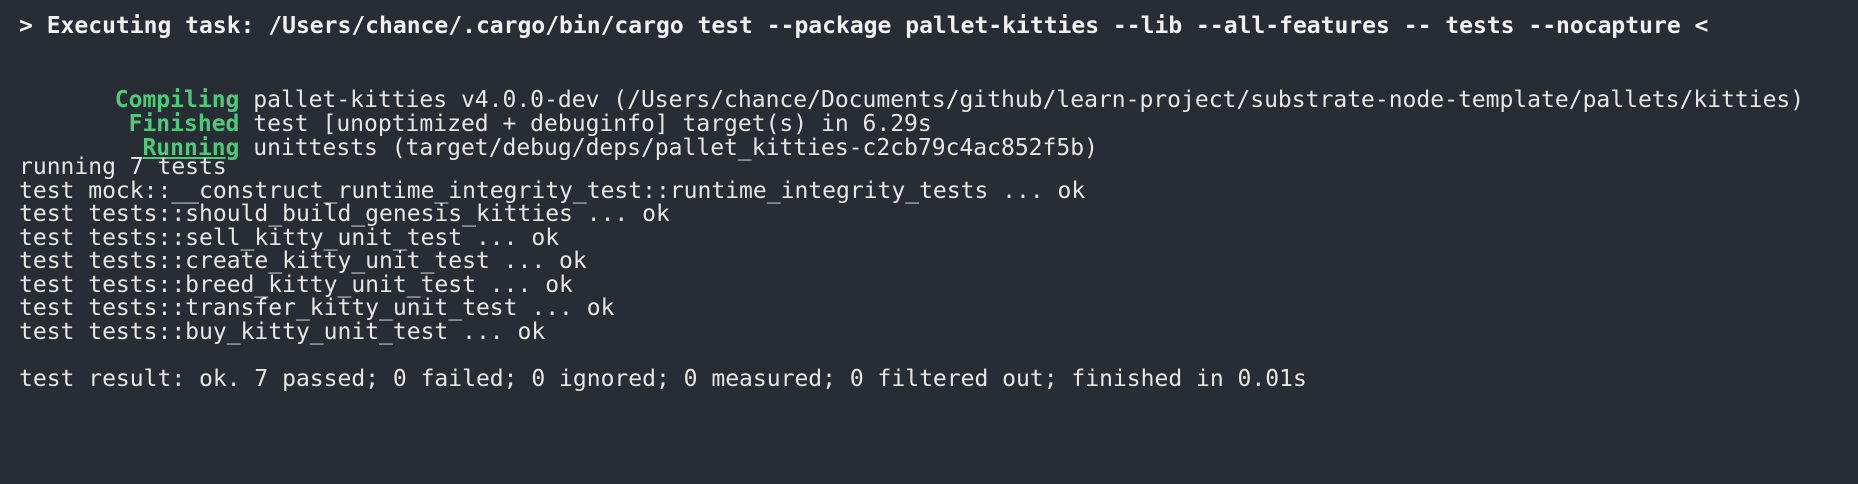 This screenshot has width=1858, height=484. I want to click on test-line: test tests::buy_kitty_unit_test ... ok, so click(282, 332).